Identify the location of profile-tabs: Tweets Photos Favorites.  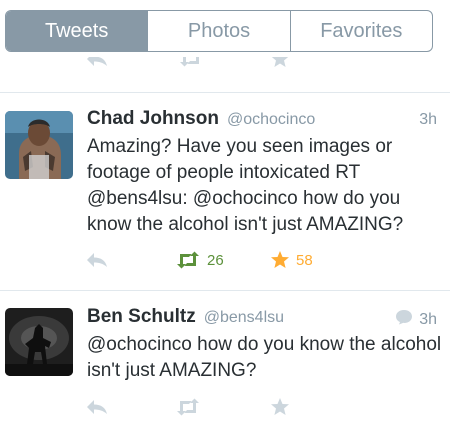
(219, 31).